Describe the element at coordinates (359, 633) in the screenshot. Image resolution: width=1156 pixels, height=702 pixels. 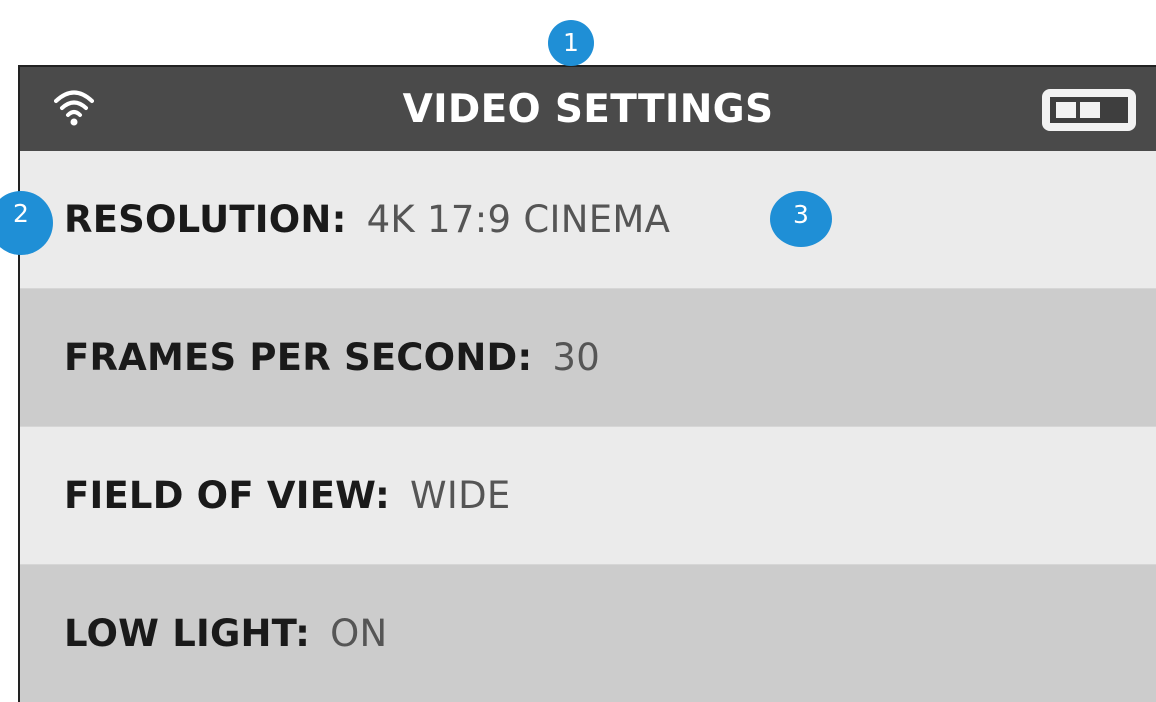
I see `setting-value: ON` at that location.